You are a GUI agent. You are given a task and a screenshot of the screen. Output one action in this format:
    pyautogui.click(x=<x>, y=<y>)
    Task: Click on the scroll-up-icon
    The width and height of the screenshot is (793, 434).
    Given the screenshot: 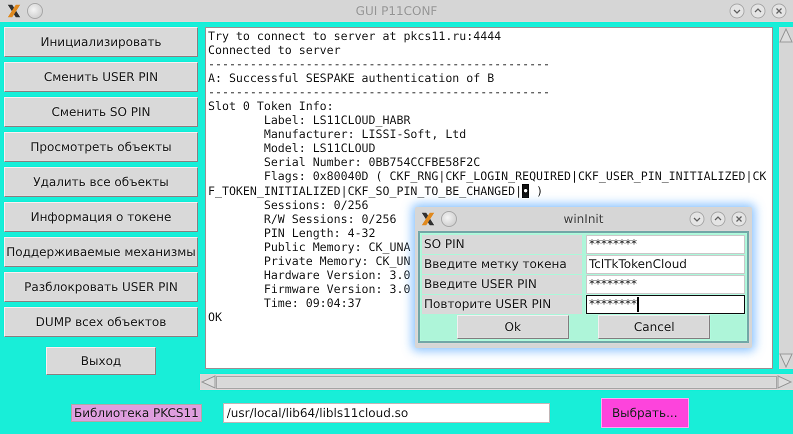 What is the action you would take?
    pyautogui.click(x=786, y=35)
    